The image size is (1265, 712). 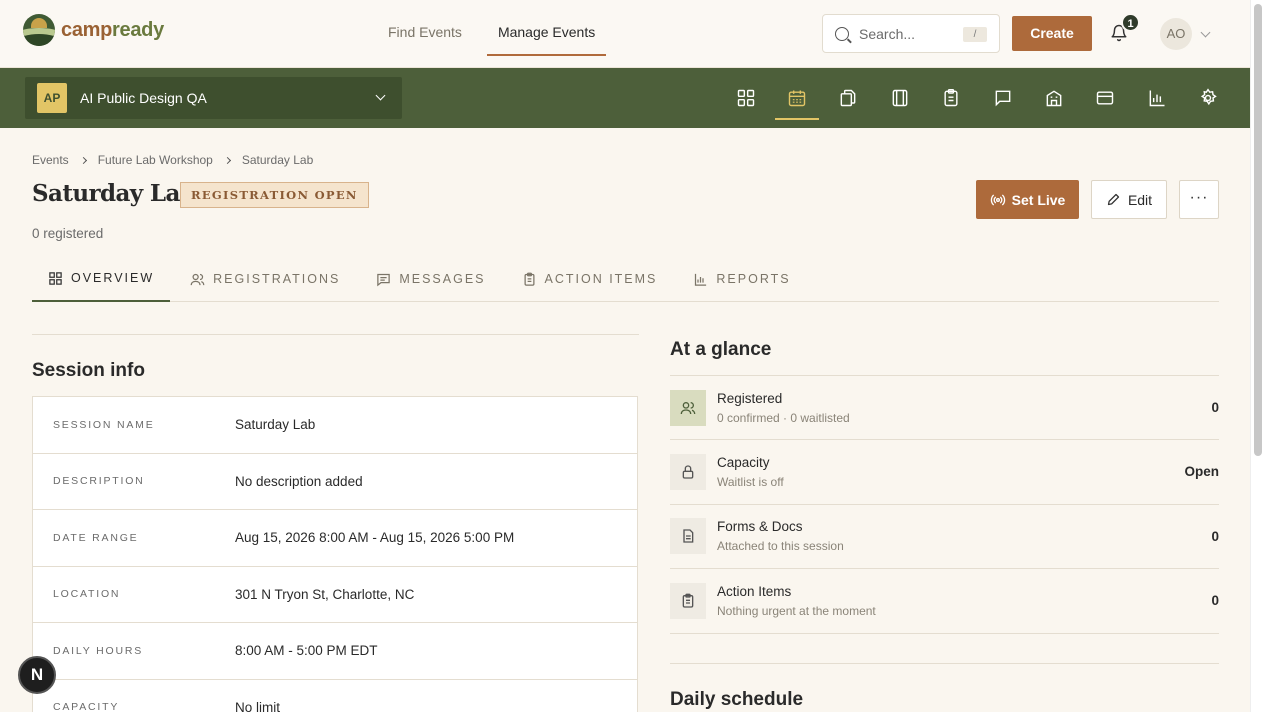 I want to click on glance-subtitle: Nothing urgent at the moment, so click(x=796, y=610).